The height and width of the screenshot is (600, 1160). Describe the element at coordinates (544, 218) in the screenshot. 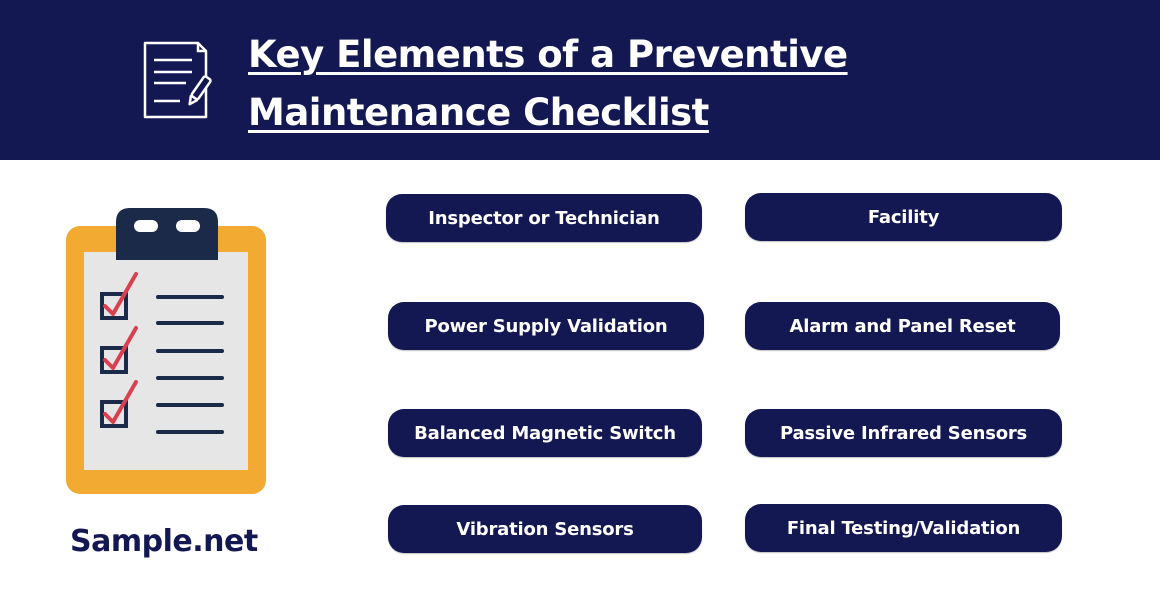

I see `element-pill: Inspector or Technician` at that location.